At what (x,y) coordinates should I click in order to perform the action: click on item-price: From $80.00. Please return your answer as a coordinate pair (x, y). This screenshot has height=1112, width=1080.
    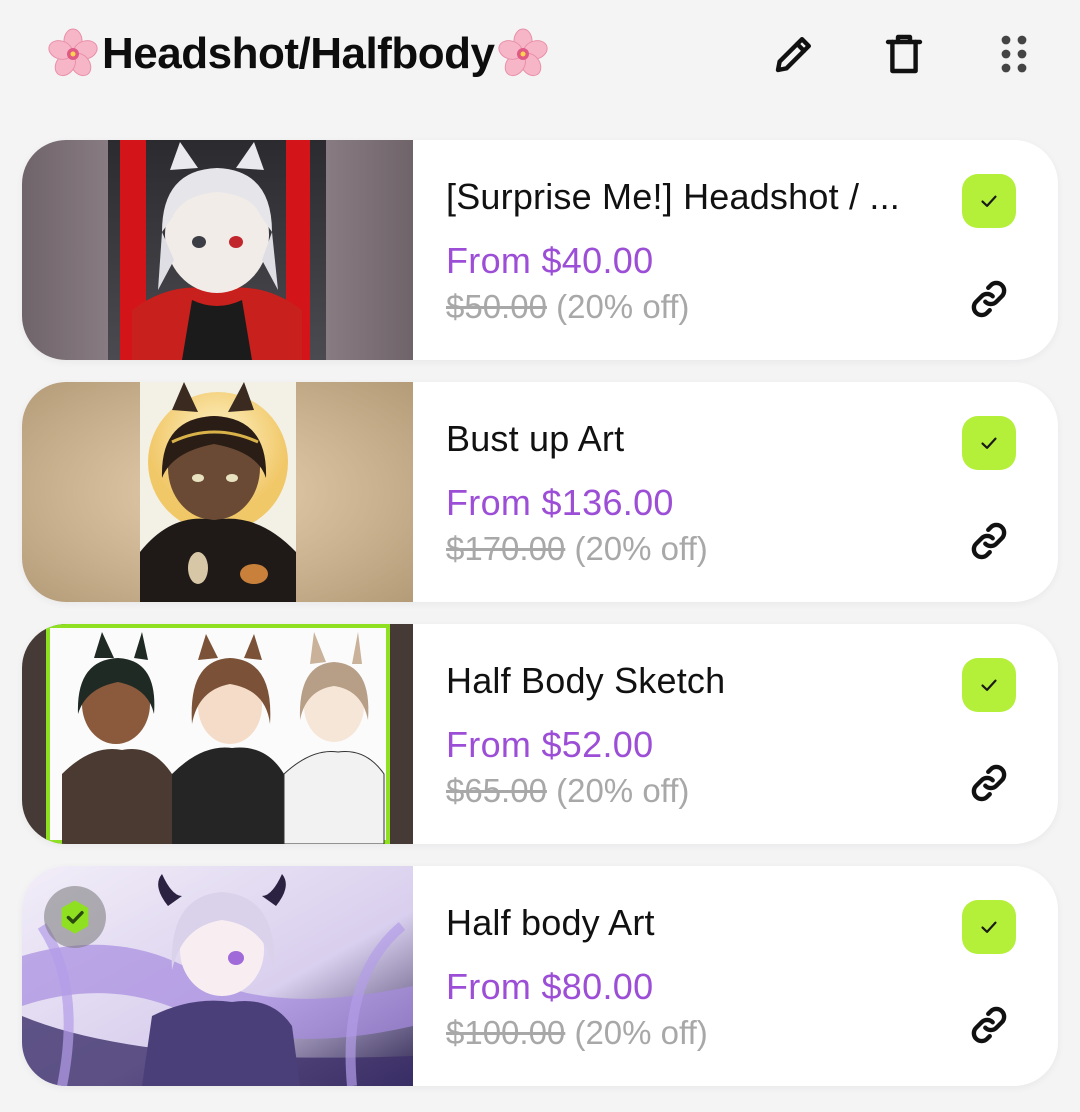
    Looking at the image, I should click on (550, 986).